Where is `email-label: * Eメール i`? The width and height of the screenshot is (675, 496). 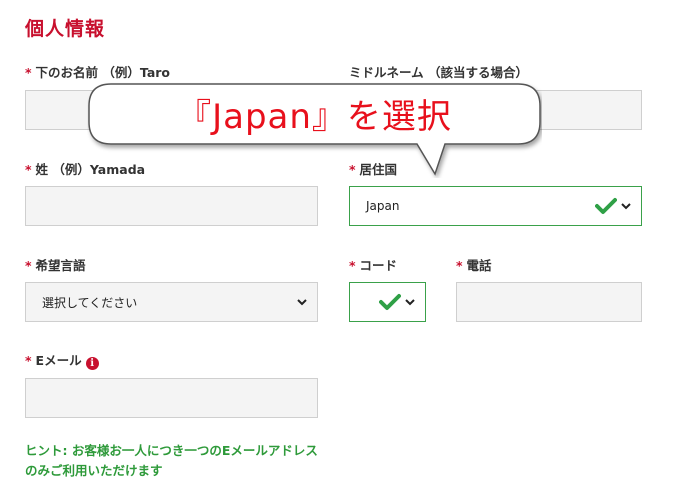
email-label: * Eメール i is located at coordinates (62, 360).